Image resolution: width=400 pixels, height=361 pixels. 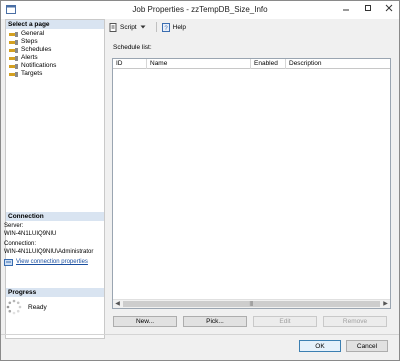 What do you see at coordinates (29, 57) in the screenshot?
I see `page-item-label: Alerts` at bounding box center [29, 57].